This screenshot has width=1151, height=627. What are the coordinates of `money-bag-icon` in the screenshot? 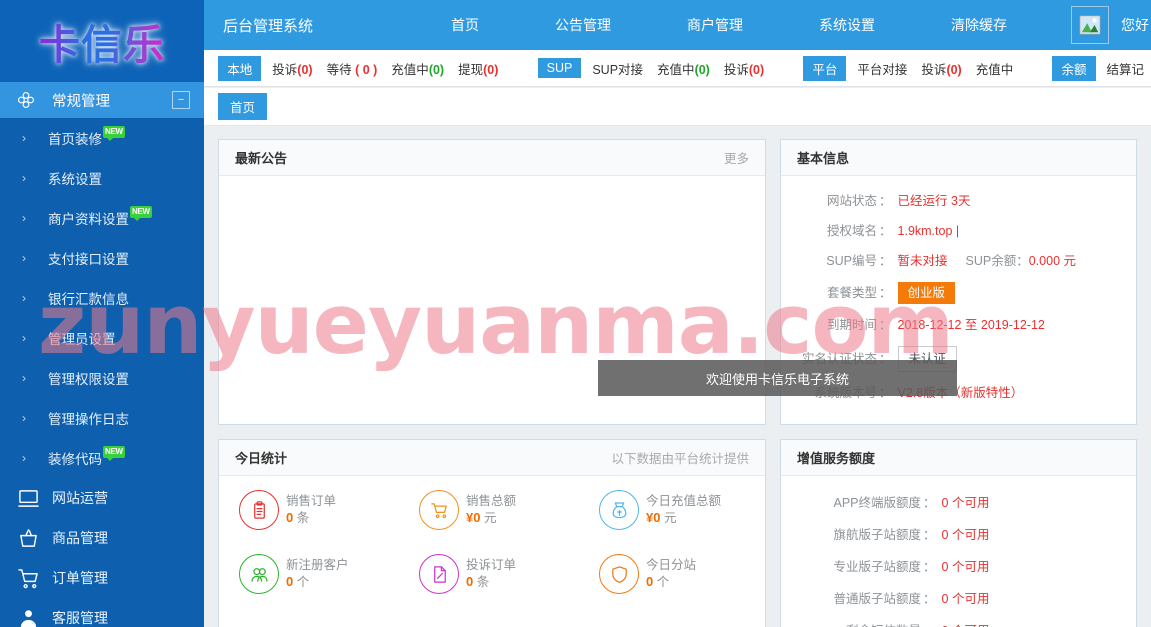 It's located at (619, 510).